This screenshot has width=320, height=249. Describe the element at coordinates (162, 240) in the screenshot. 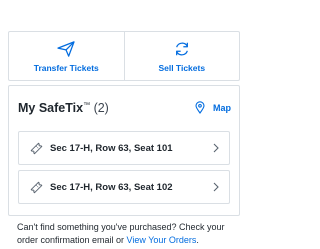

I see `view-your-orders-link: View Your Orders` at that location.